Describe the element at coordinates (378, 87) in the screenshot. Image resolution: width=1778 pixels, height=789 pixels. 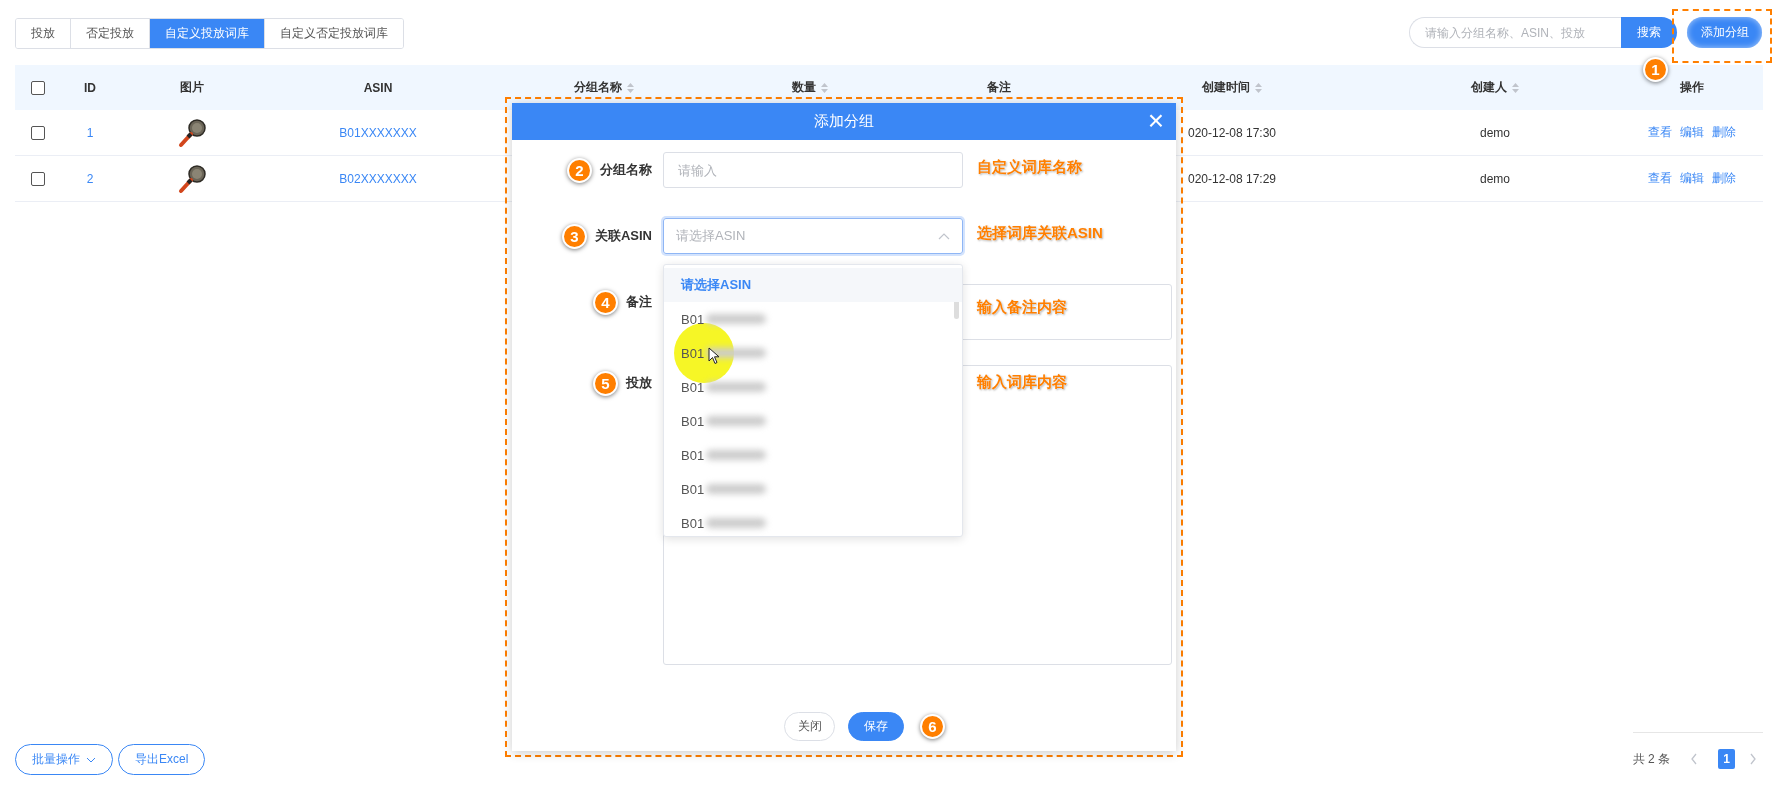
I see `column-header: ASIN` at that location.